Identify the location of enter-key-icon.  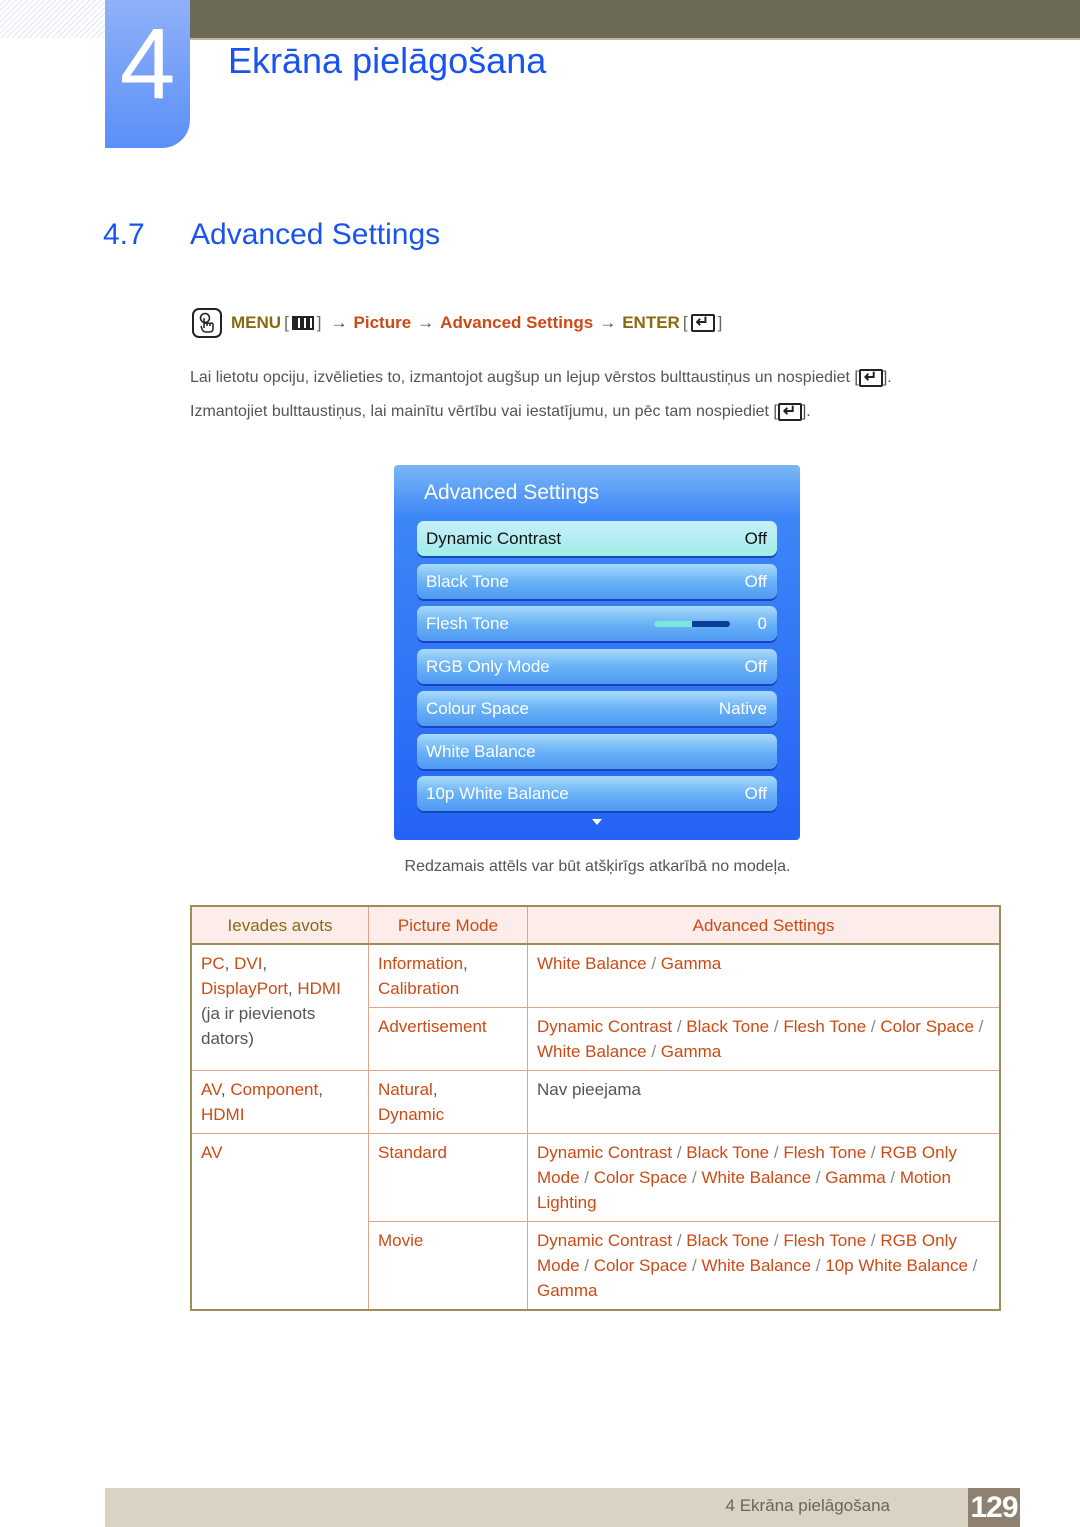
(870, 377).